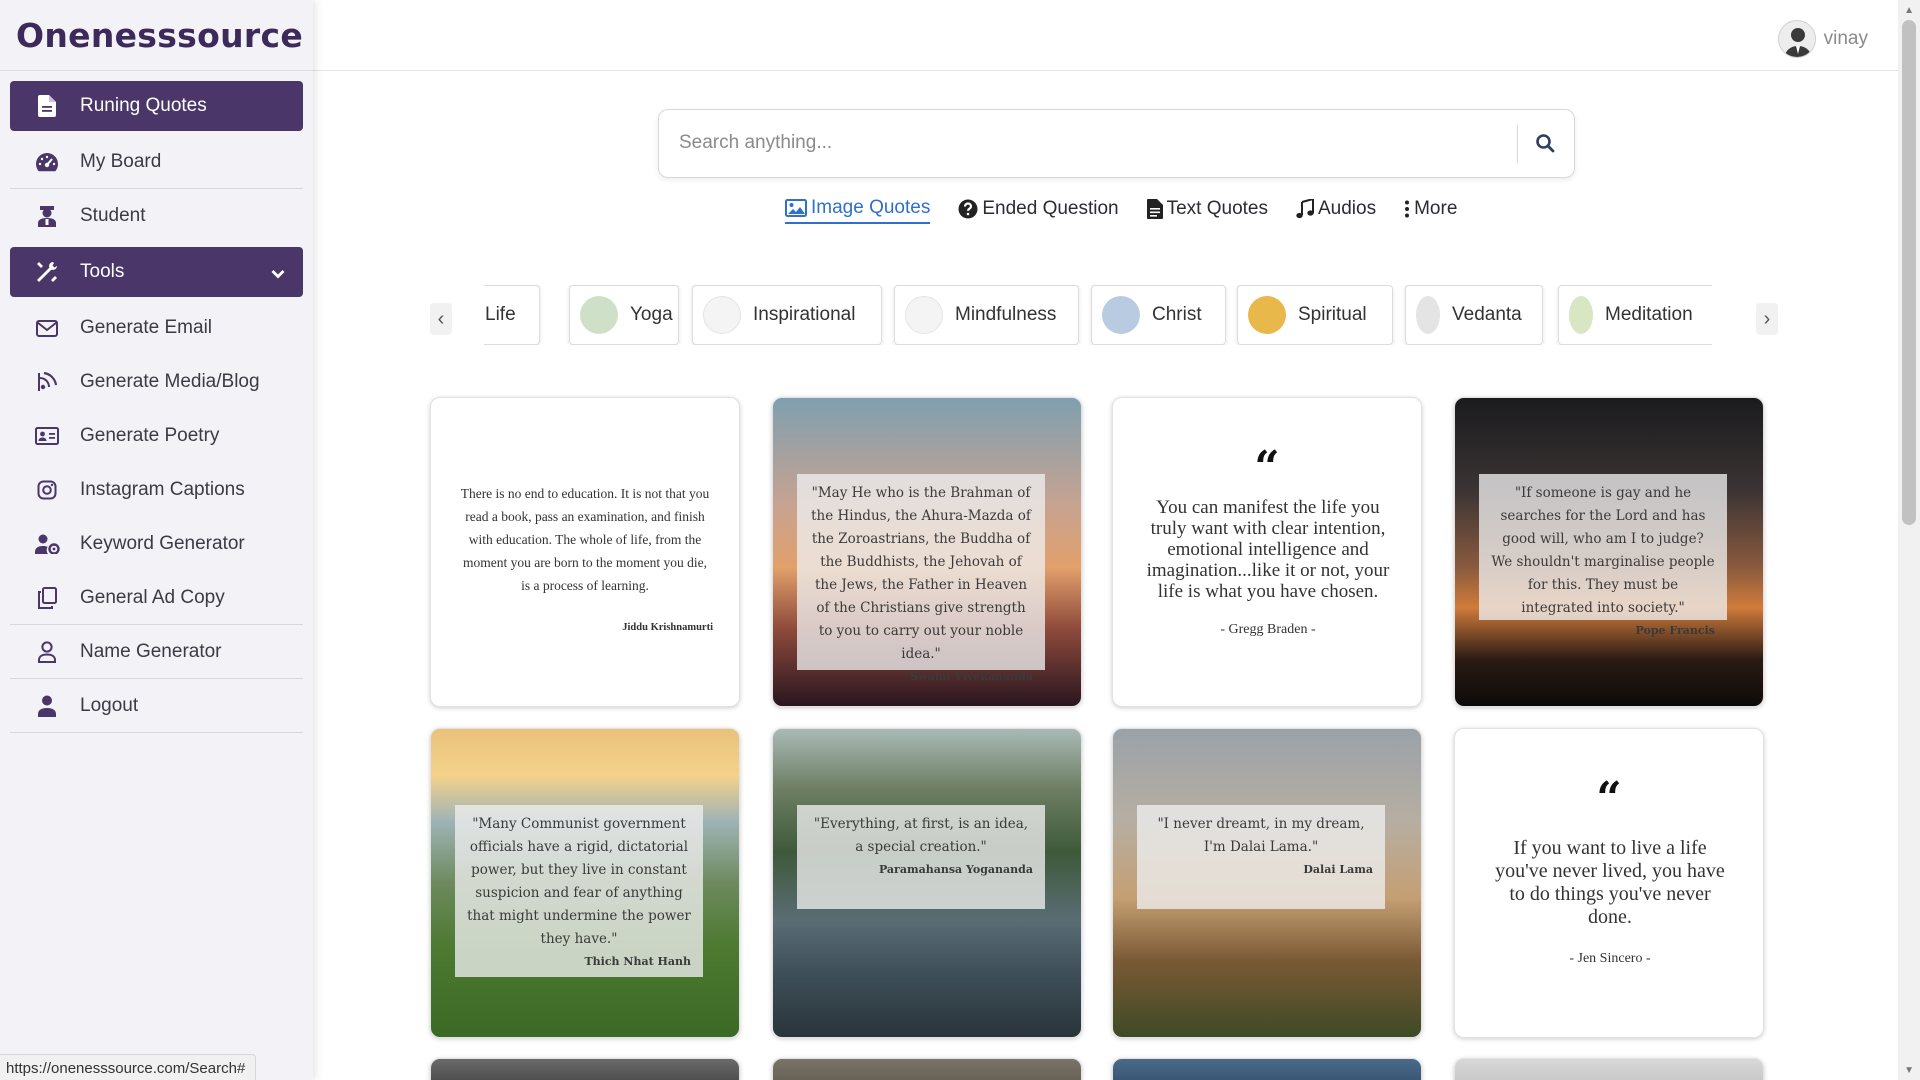 Image resolution: width=1920 pixels, height=1080 pixels. Describe the element at coordinates (47, 106) in the screenshot. I see `file-icon` at that location.